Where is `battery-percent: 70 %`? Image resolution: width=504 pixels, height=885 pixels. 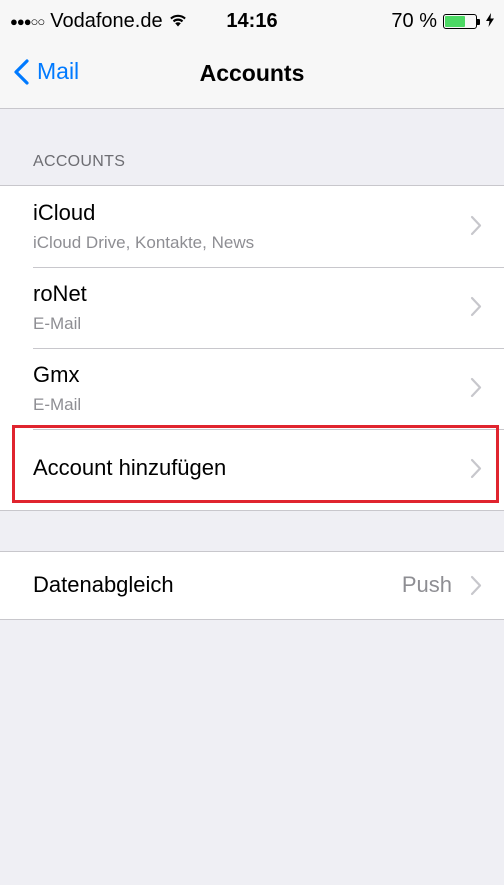
battery-percent: 70 % is located at coordinates (414, 21).